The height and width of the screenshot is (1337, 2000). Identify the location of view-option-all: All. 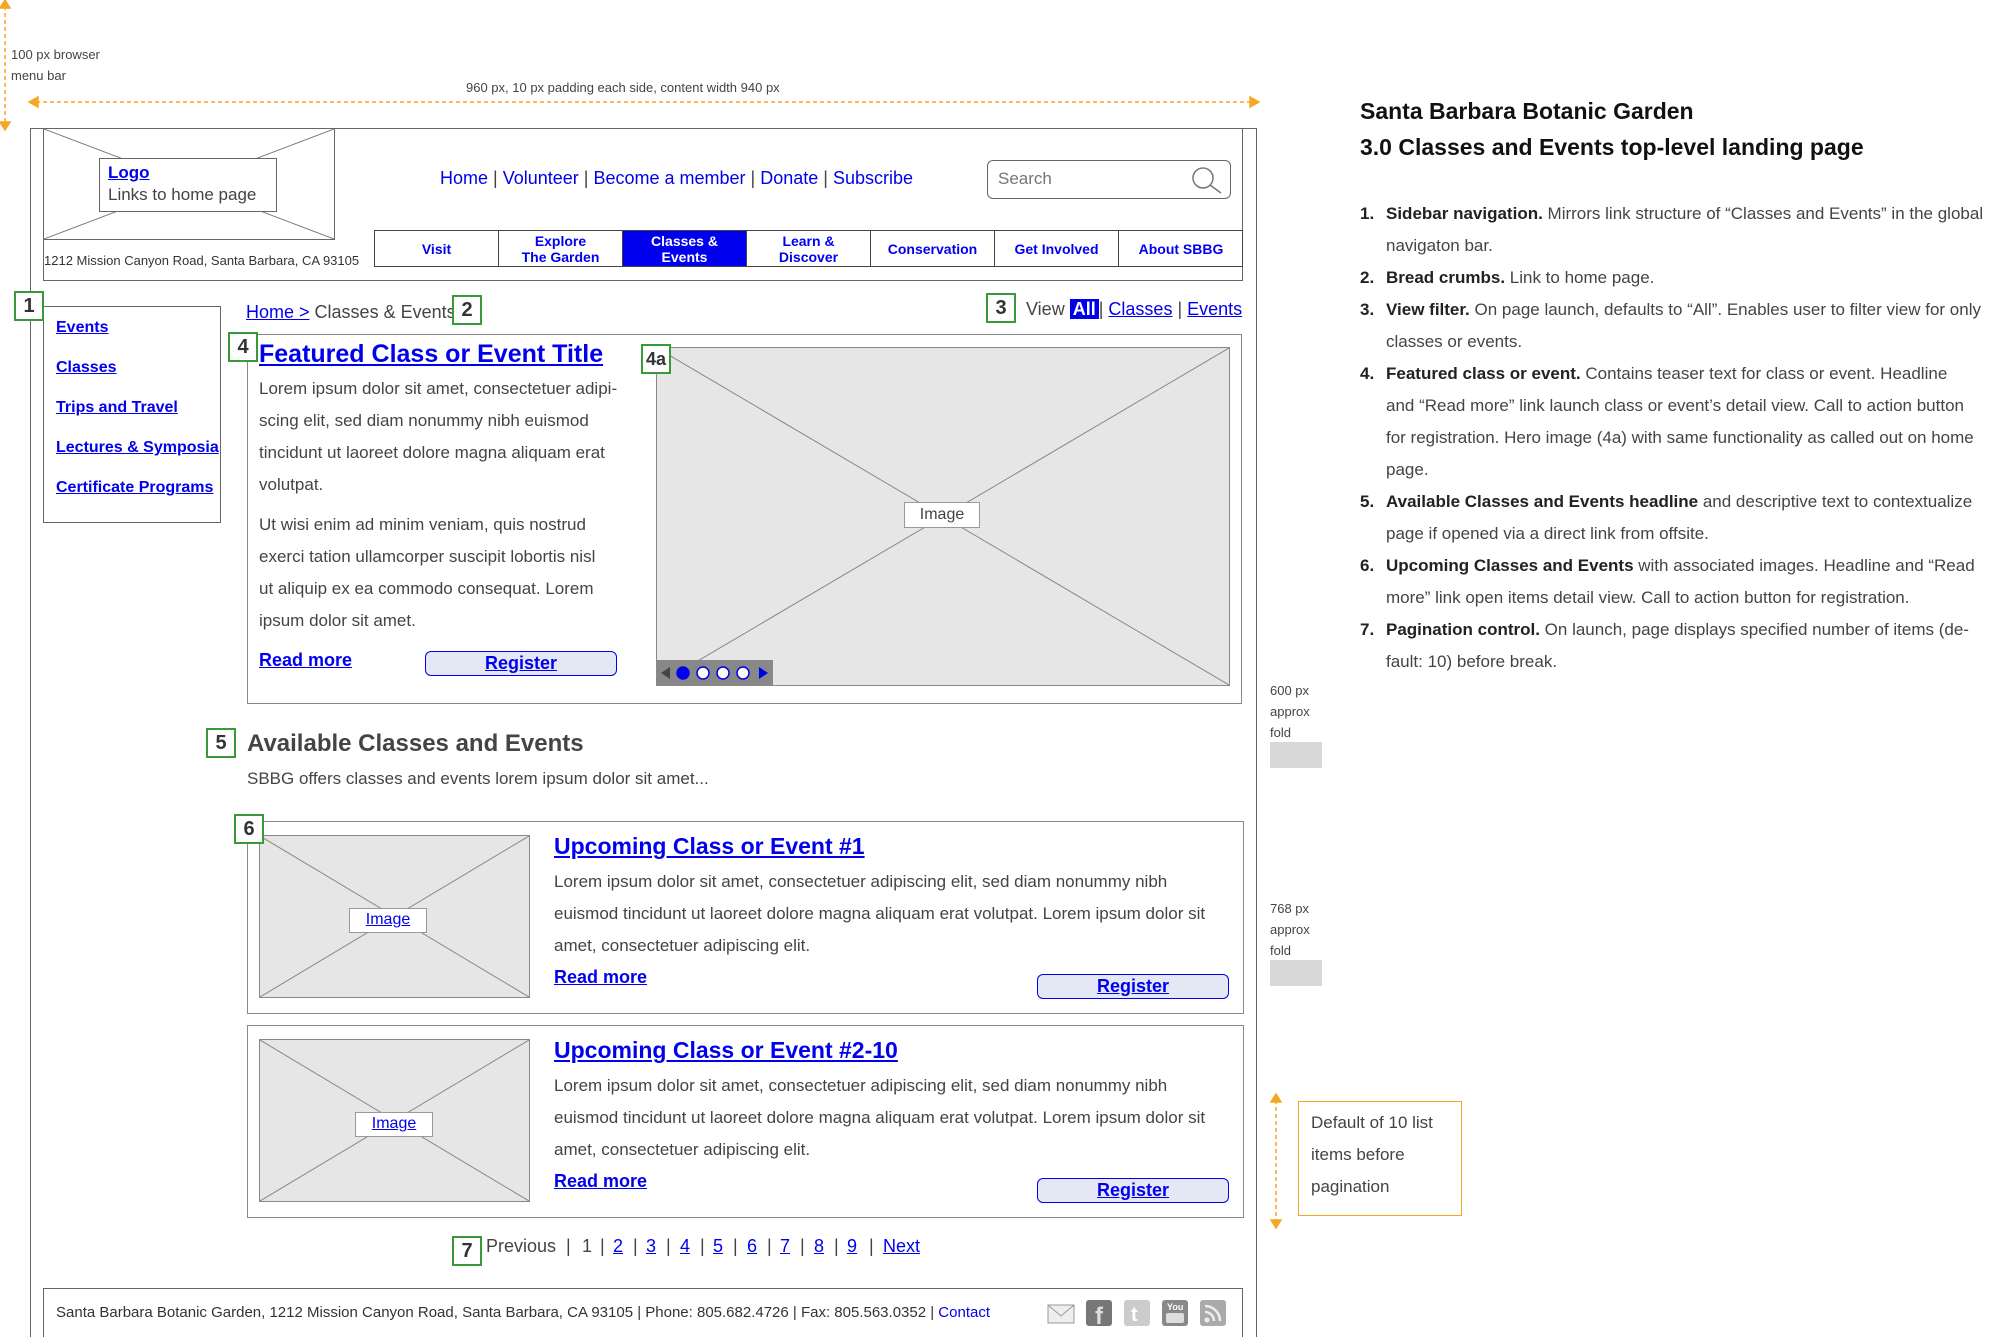
(1084, 309).